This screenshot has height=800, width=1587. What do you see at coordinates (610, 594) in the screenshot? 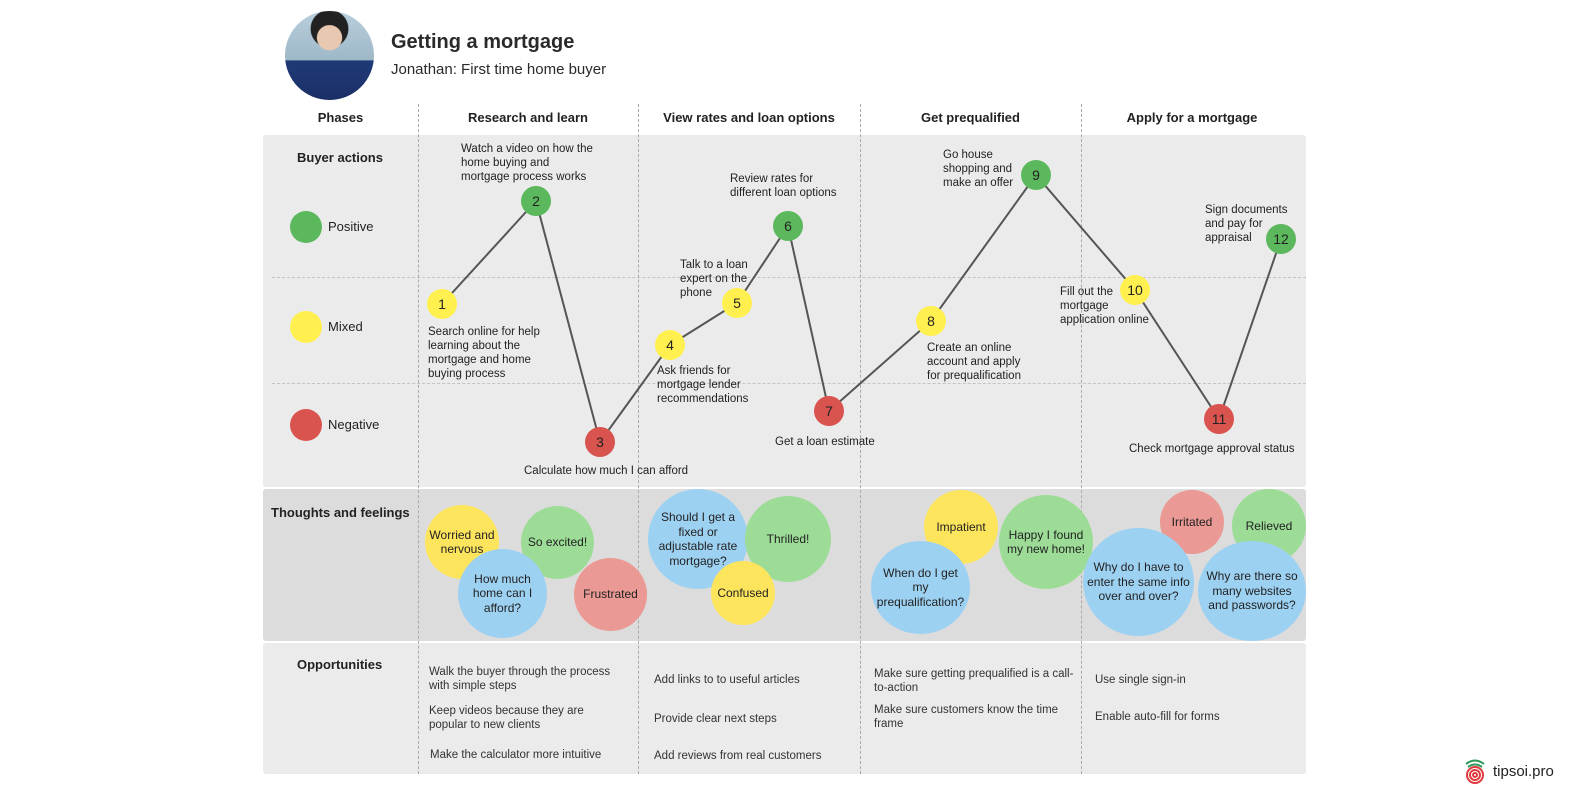
I see `thought-bubble: Frustrated` at bounding box center [610, 594].